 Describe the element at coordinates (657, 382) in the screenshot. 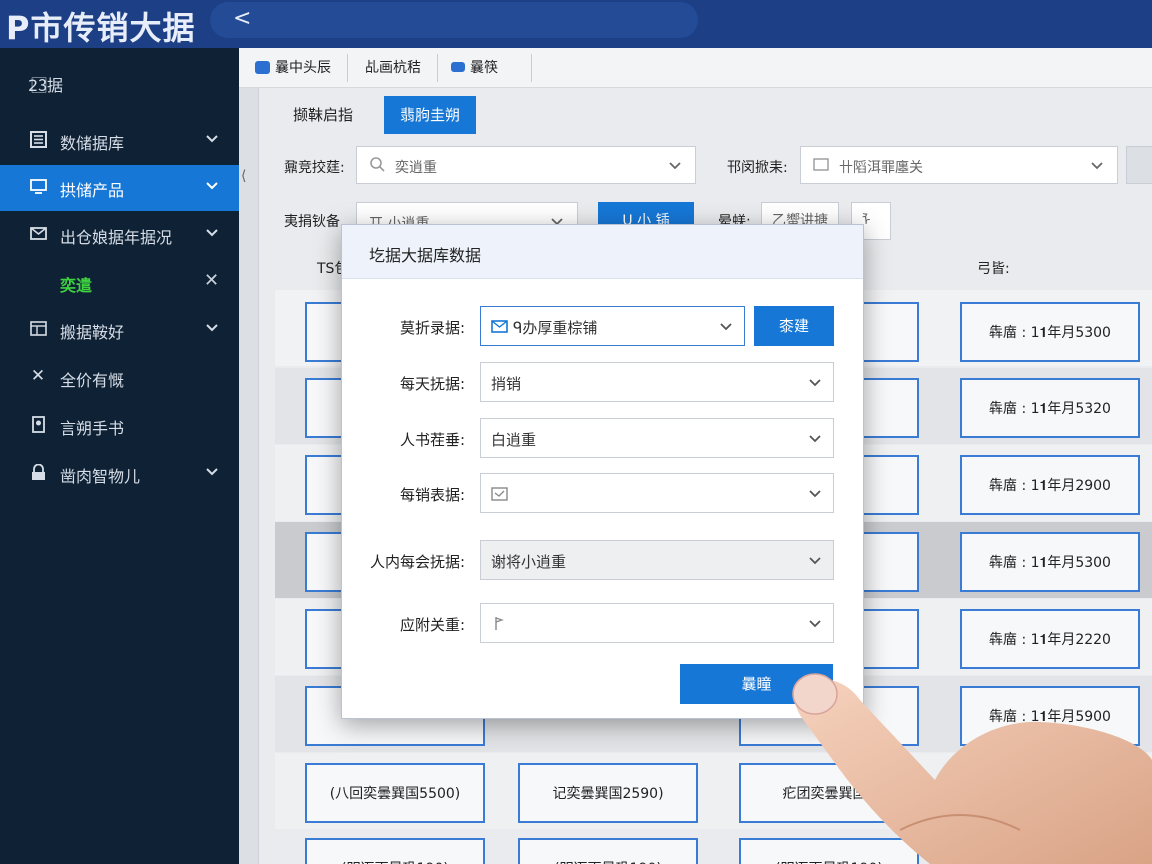

I see `daily-select: 捎销` at that location.